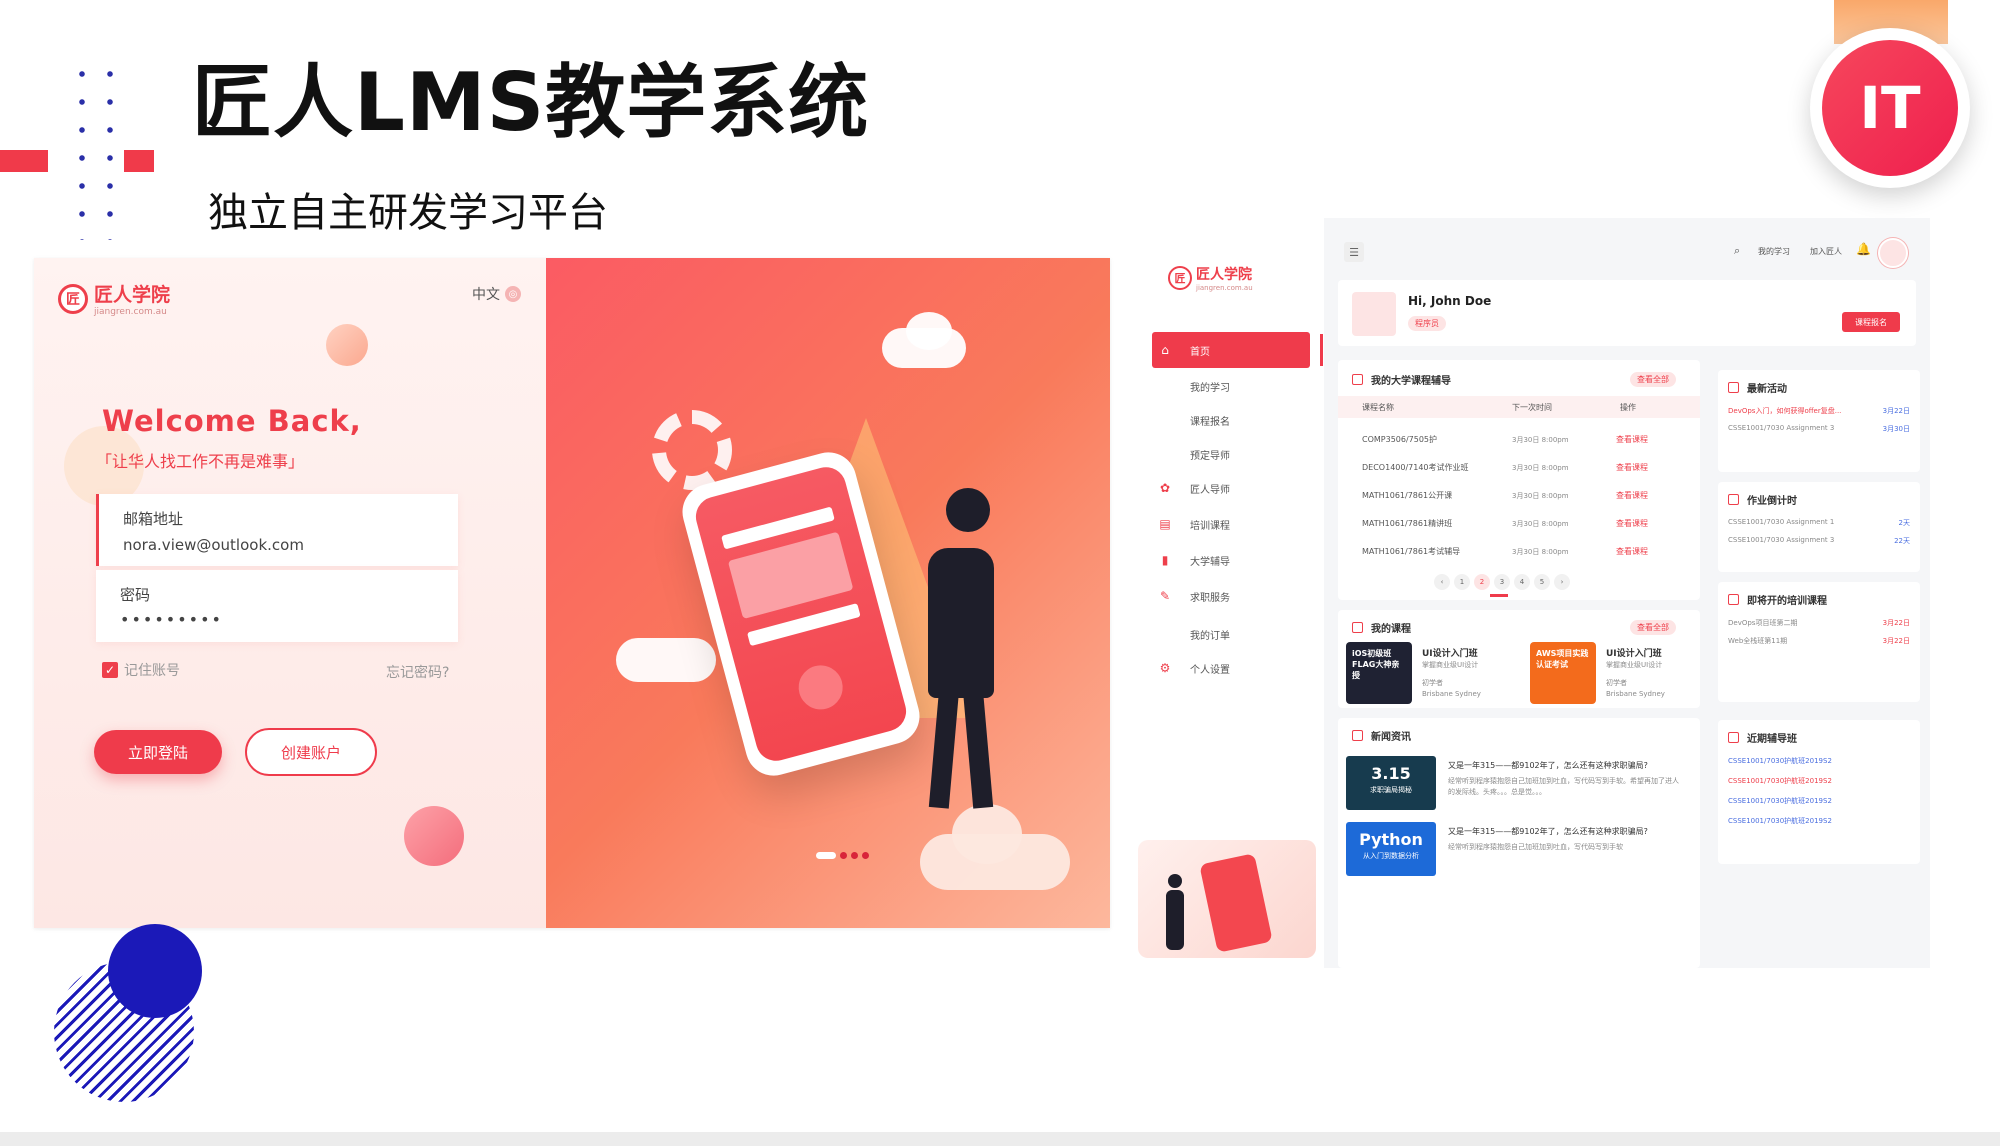  What do you see at coordinates (1772, 501) in the screenshot?
I see `card-title: 作业倒计时` at bounding box center [1772, 501].